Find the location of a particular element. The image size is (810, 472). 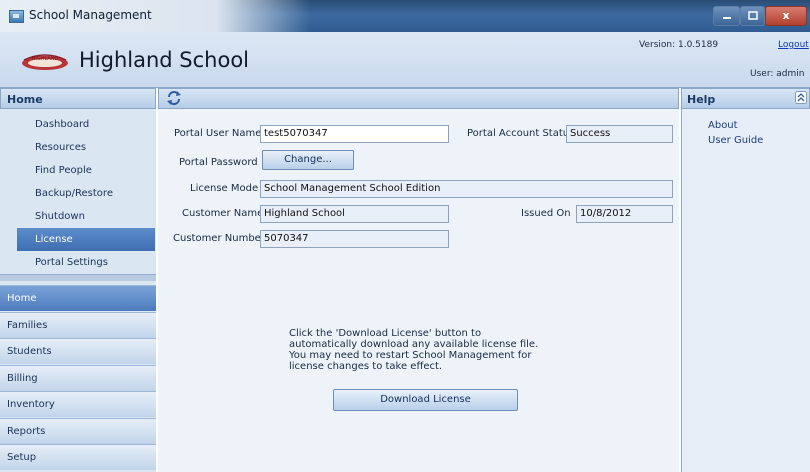

nav-item-backup-restore: Backup/Restore is located at coordinates (78, 193).